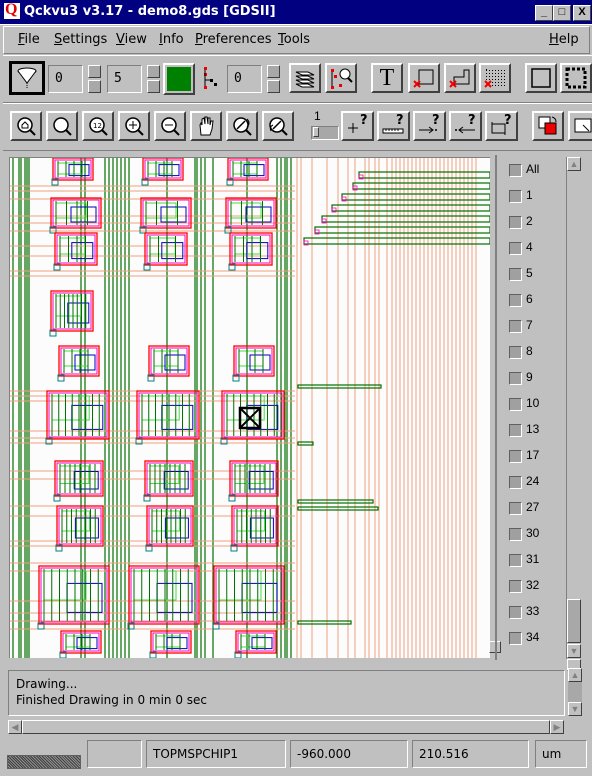  I want to click on layer-label: 30, so click(533, 533).